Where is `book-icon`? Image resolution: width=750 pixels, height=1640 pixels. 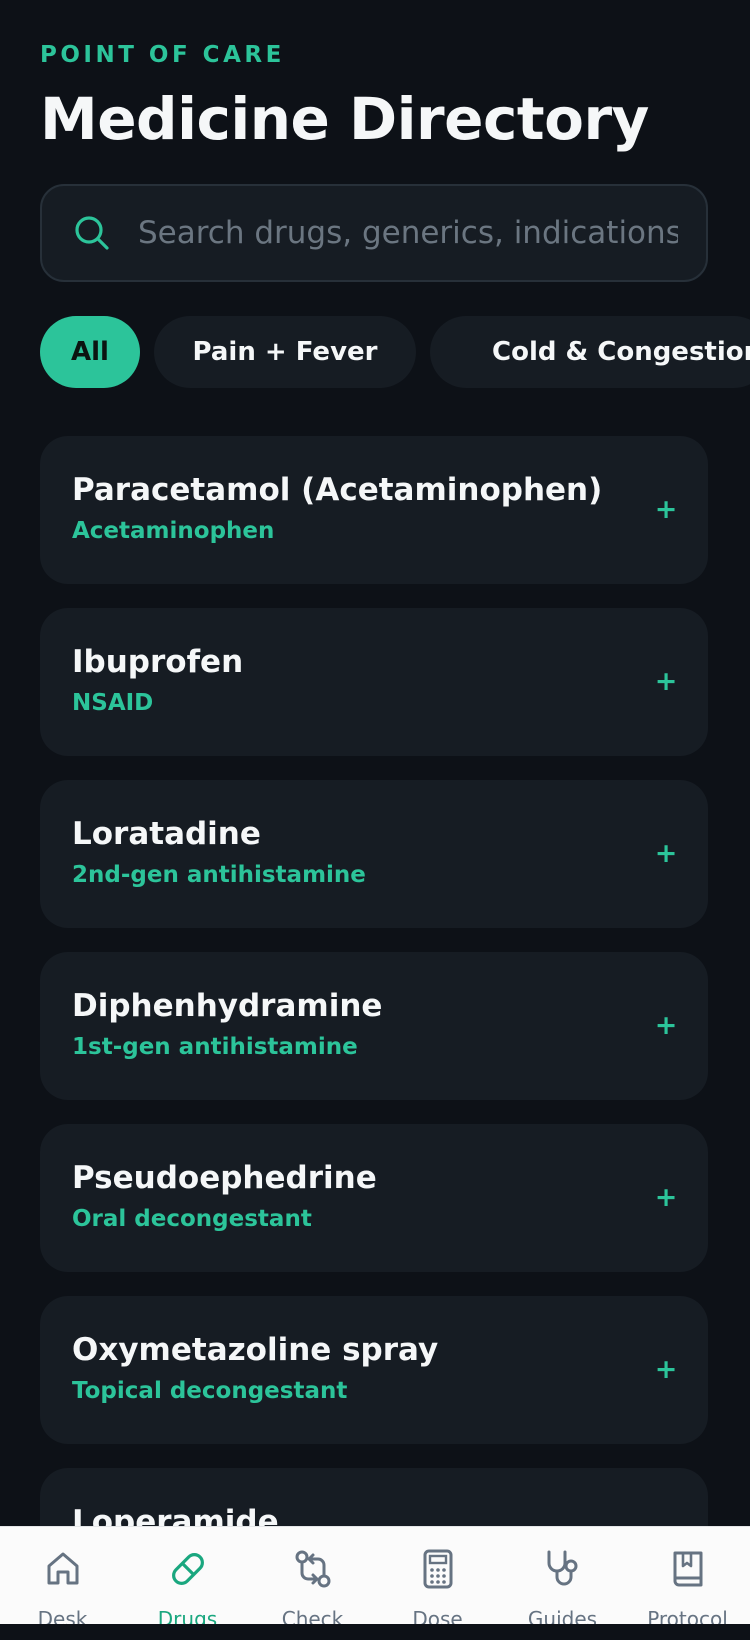 book-icon is located at coordinates (687, 1569).